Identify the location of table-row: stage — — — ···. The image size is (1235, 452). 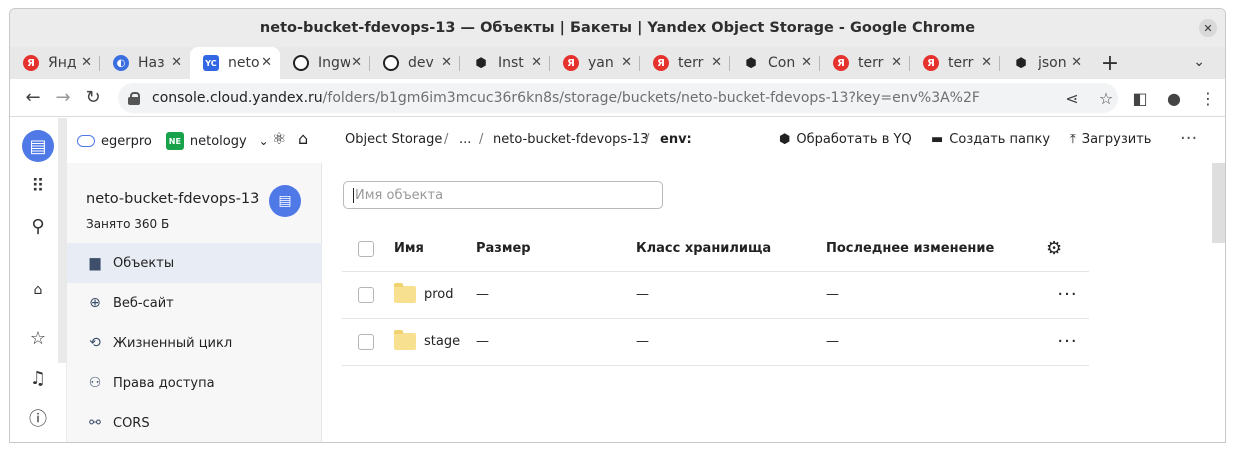
(715, 342).